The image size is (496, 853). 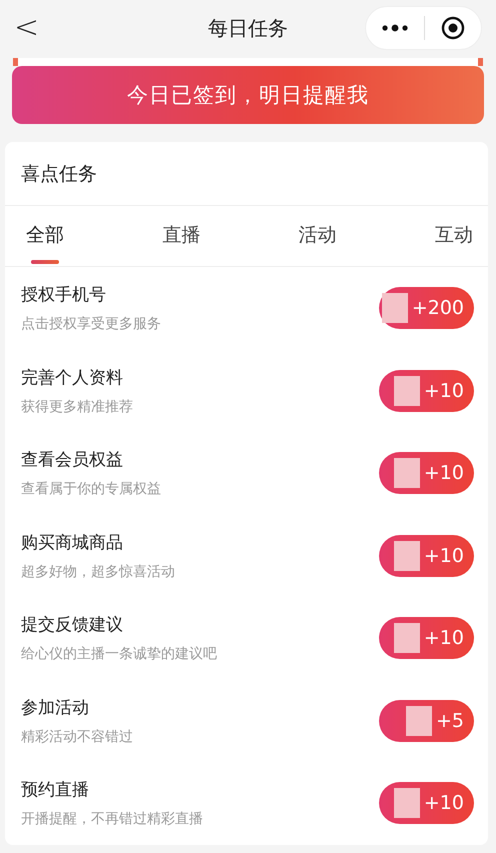 I want to click on points-button: +5, so click(x=426, y=721).